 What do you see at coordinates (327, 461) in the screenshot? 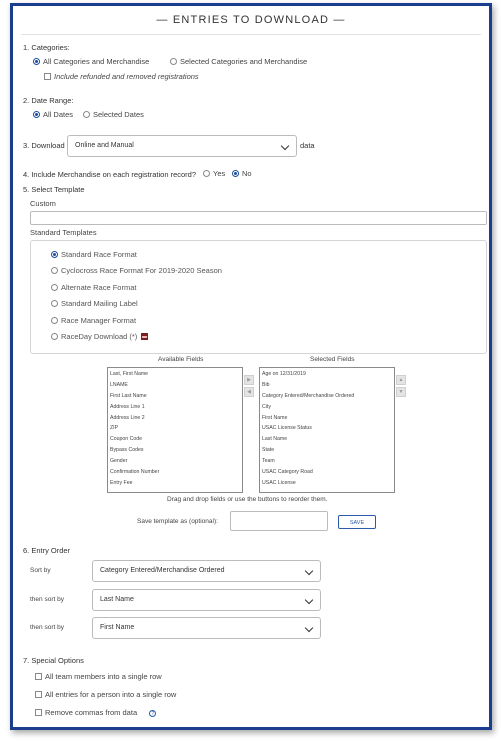
I see `list-item: Team` at bounding box center [327, 461].